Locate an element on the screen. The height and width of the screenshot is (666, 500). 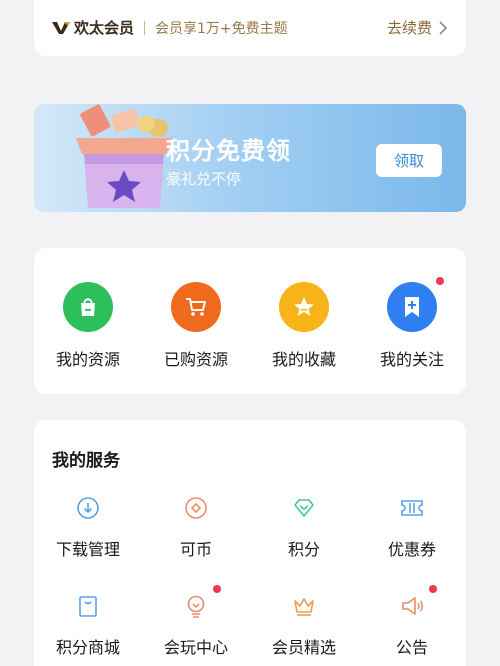
quick-label: 我的关注 is located at coordinates (411, 359).